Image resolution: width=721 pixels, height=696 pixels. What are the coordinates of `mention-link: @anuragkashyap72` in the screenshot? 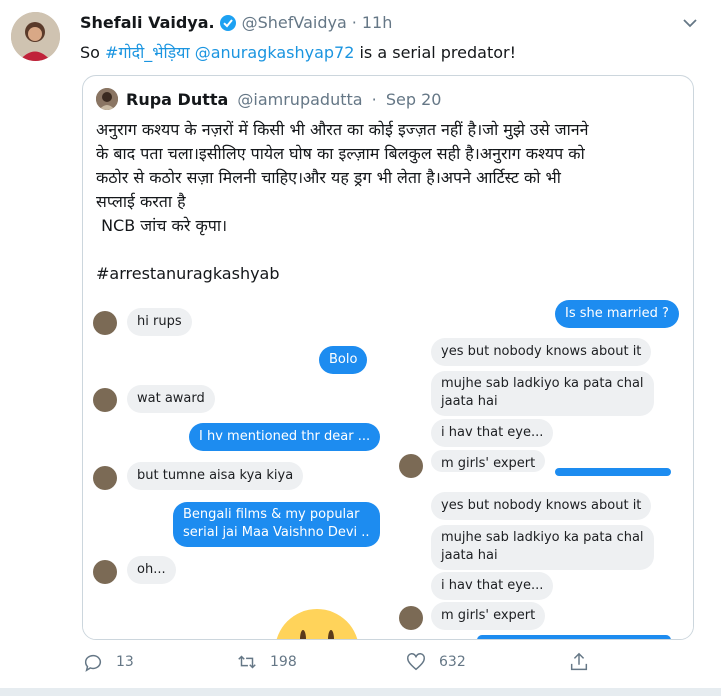 It's located at (275, 52).